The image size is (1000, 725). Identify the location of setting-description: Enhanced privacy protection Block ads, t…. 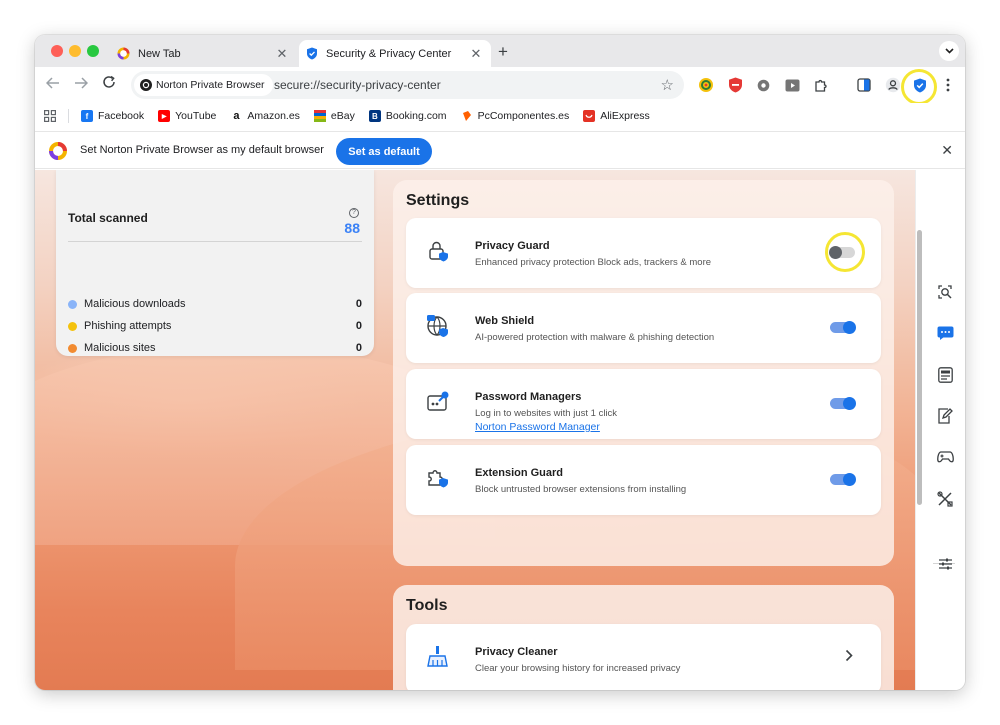
(593, 262).